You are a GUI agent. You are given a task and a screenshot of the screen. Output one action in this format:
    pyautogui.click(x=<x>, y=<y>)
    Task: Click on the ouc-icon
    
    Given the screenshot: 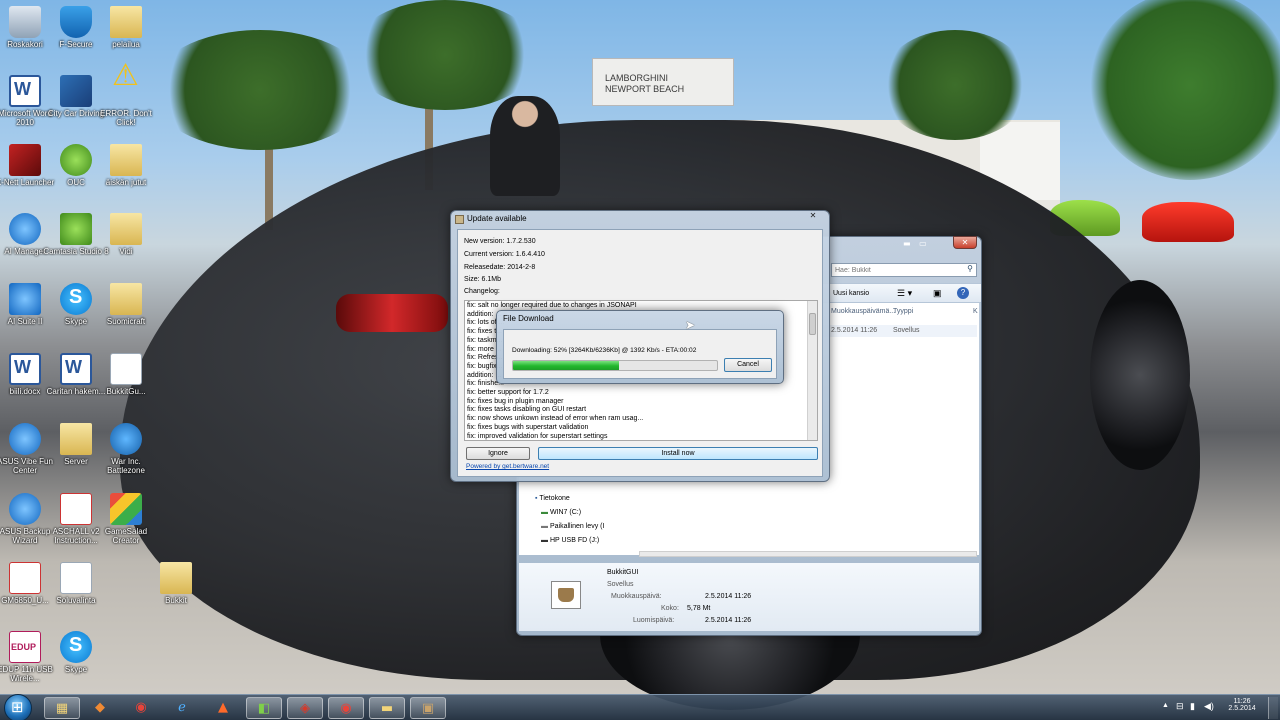 What is the action you would take?
    pyautogui.click(x=76, y=160)
    